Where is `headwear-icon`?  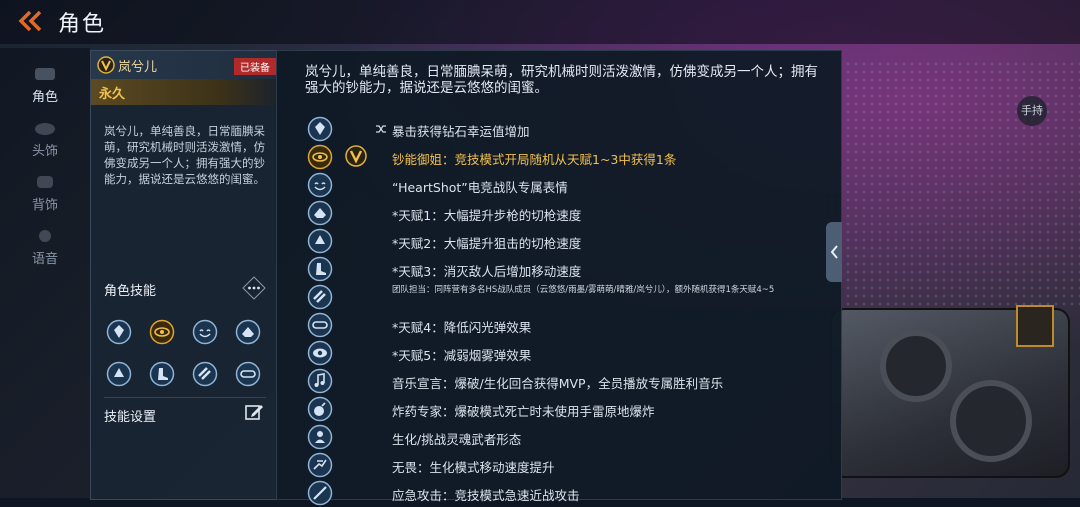 headwear-icon is located at coordinates (45, 129).